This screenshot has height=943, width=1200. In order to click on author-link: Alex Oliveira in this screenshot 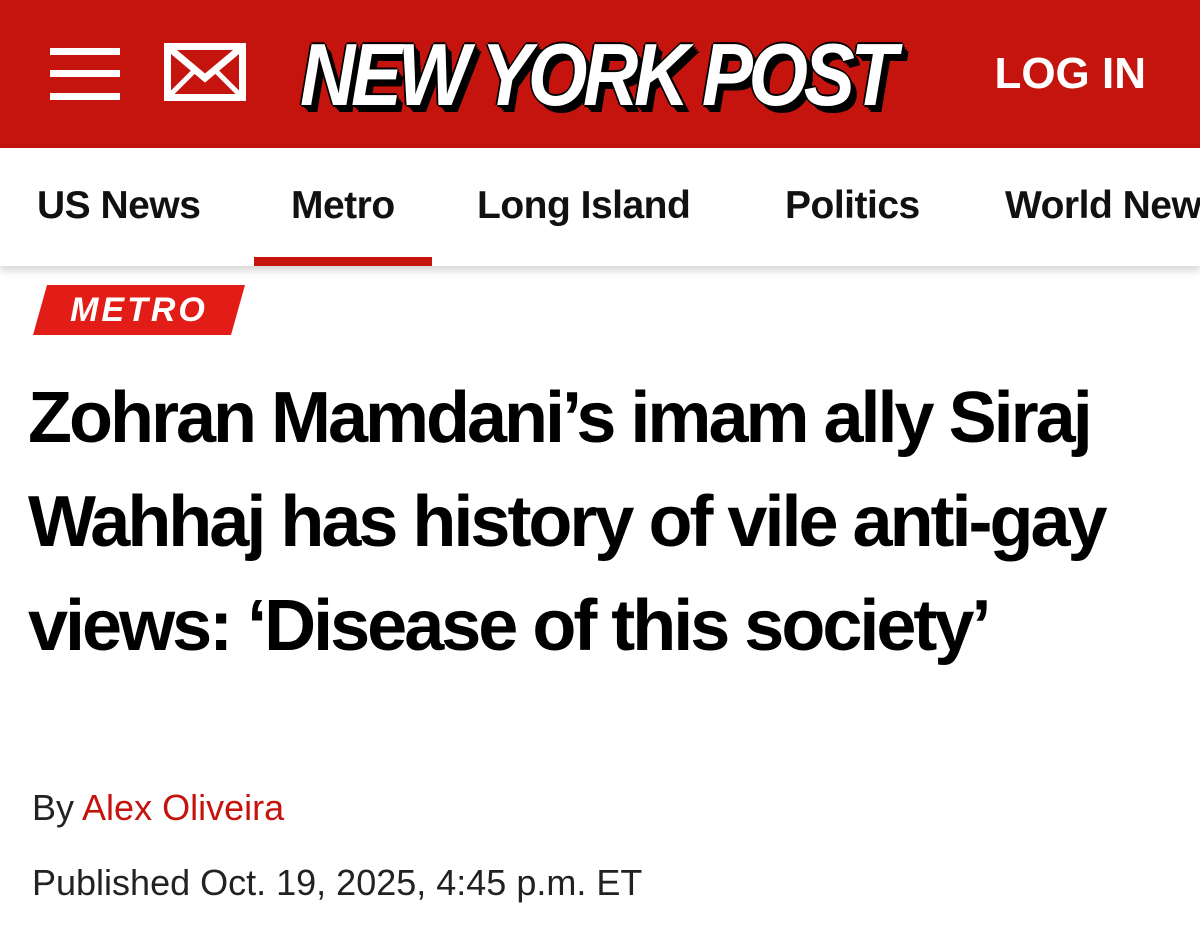, I will do `click(183, 807)`.